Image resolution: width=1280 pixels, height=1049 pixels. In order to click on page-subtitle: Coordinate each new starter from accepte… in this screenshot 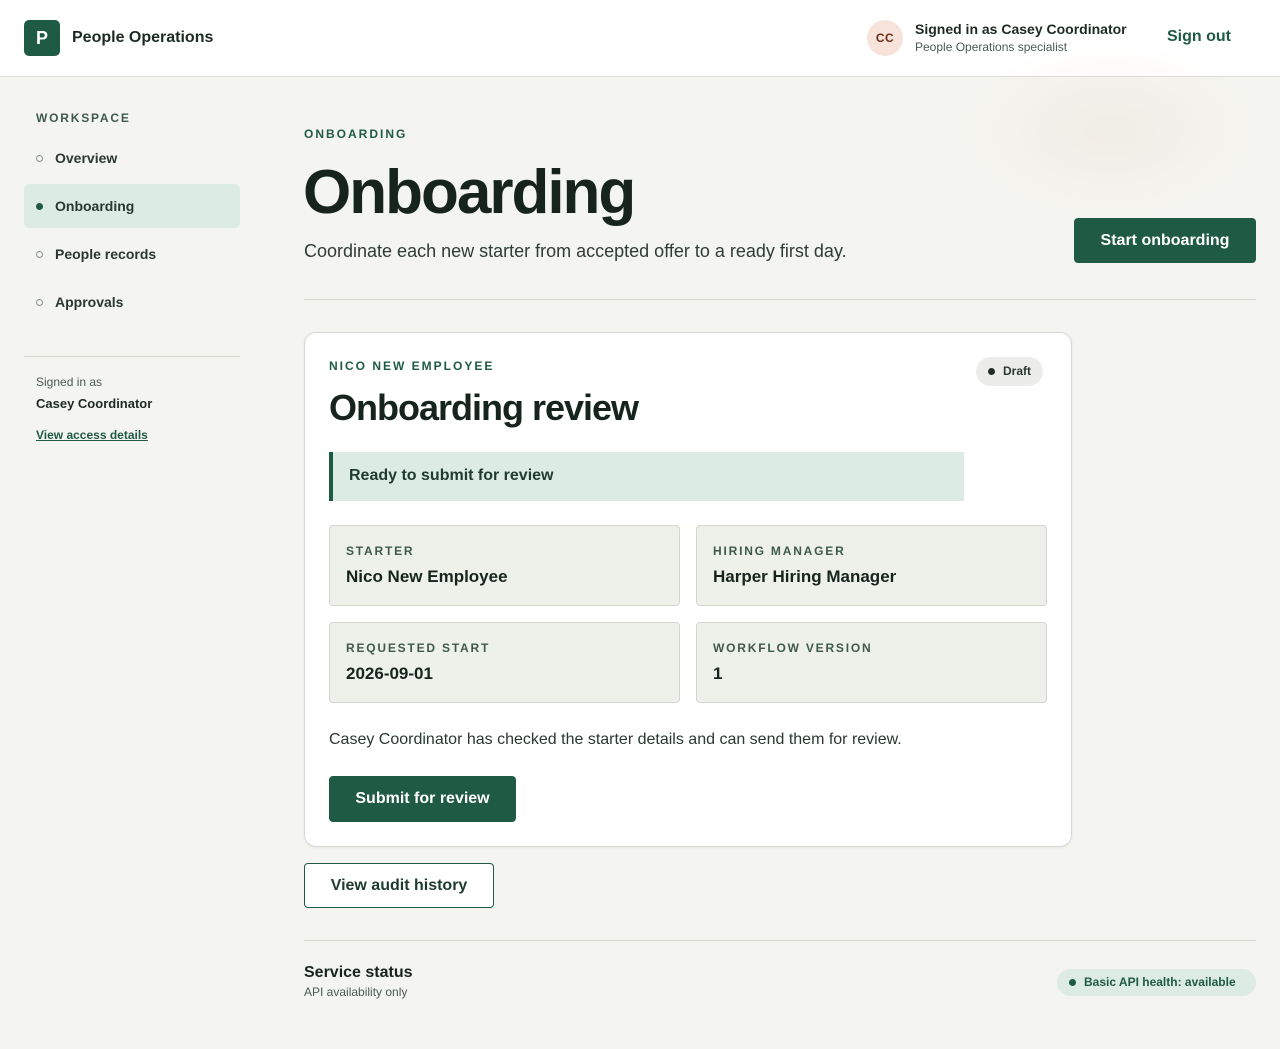, I will do `click(575, 251)`.